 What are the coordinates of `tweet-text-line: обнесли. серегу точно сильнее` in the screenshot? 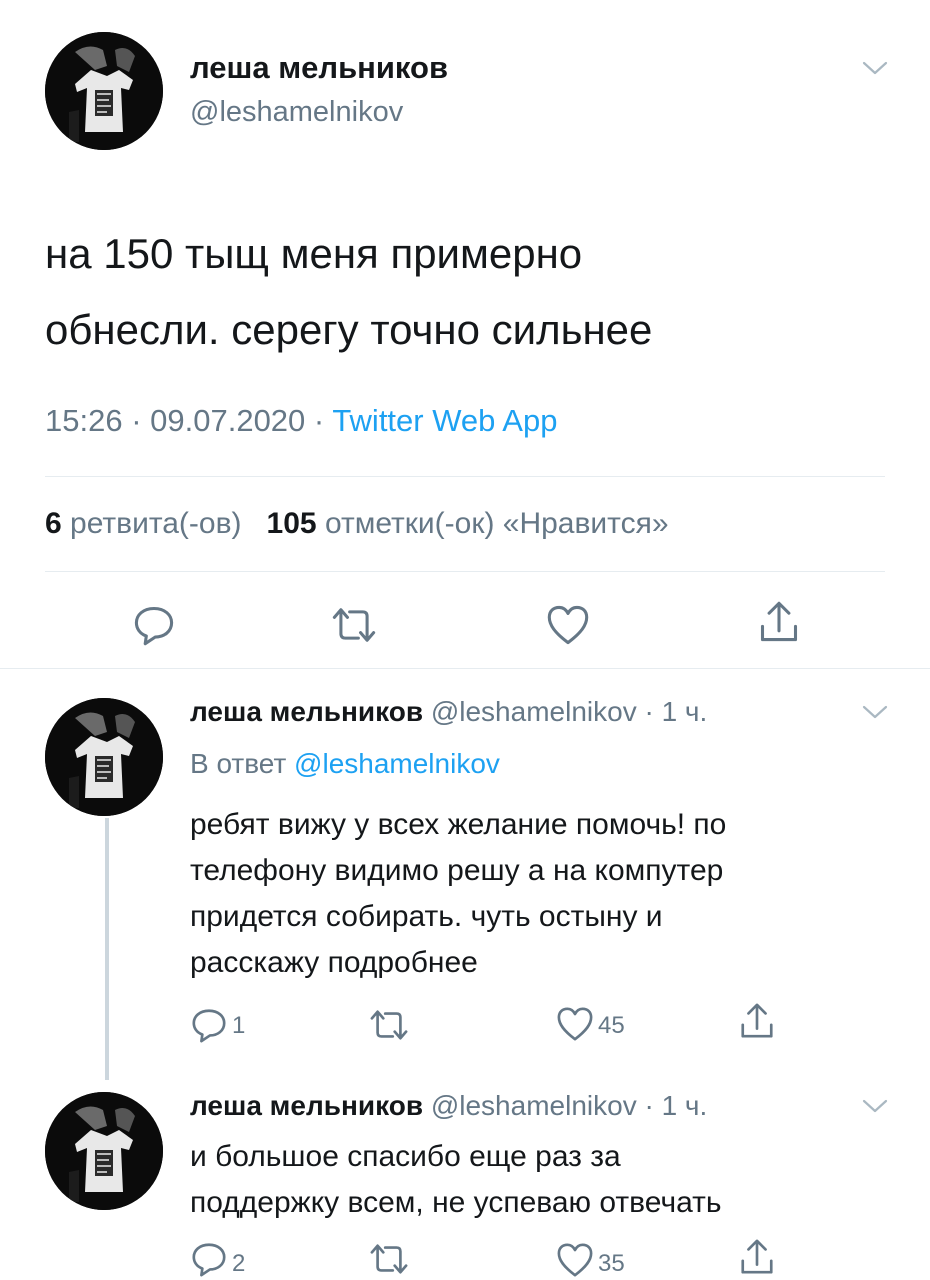 It's located at (349, 329).